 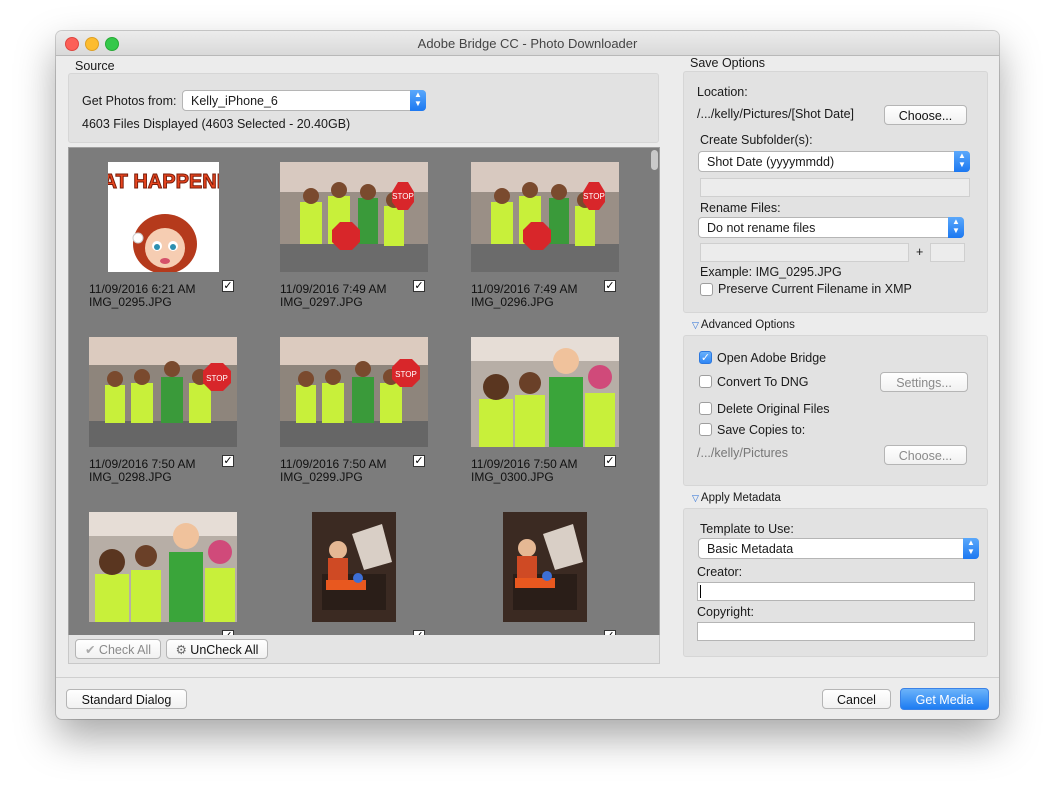 What do you see at coordinates (761, 228) in the screenshot?
I see `rename-files-select-value: Do not rename files` at bounding box center [761, 228].